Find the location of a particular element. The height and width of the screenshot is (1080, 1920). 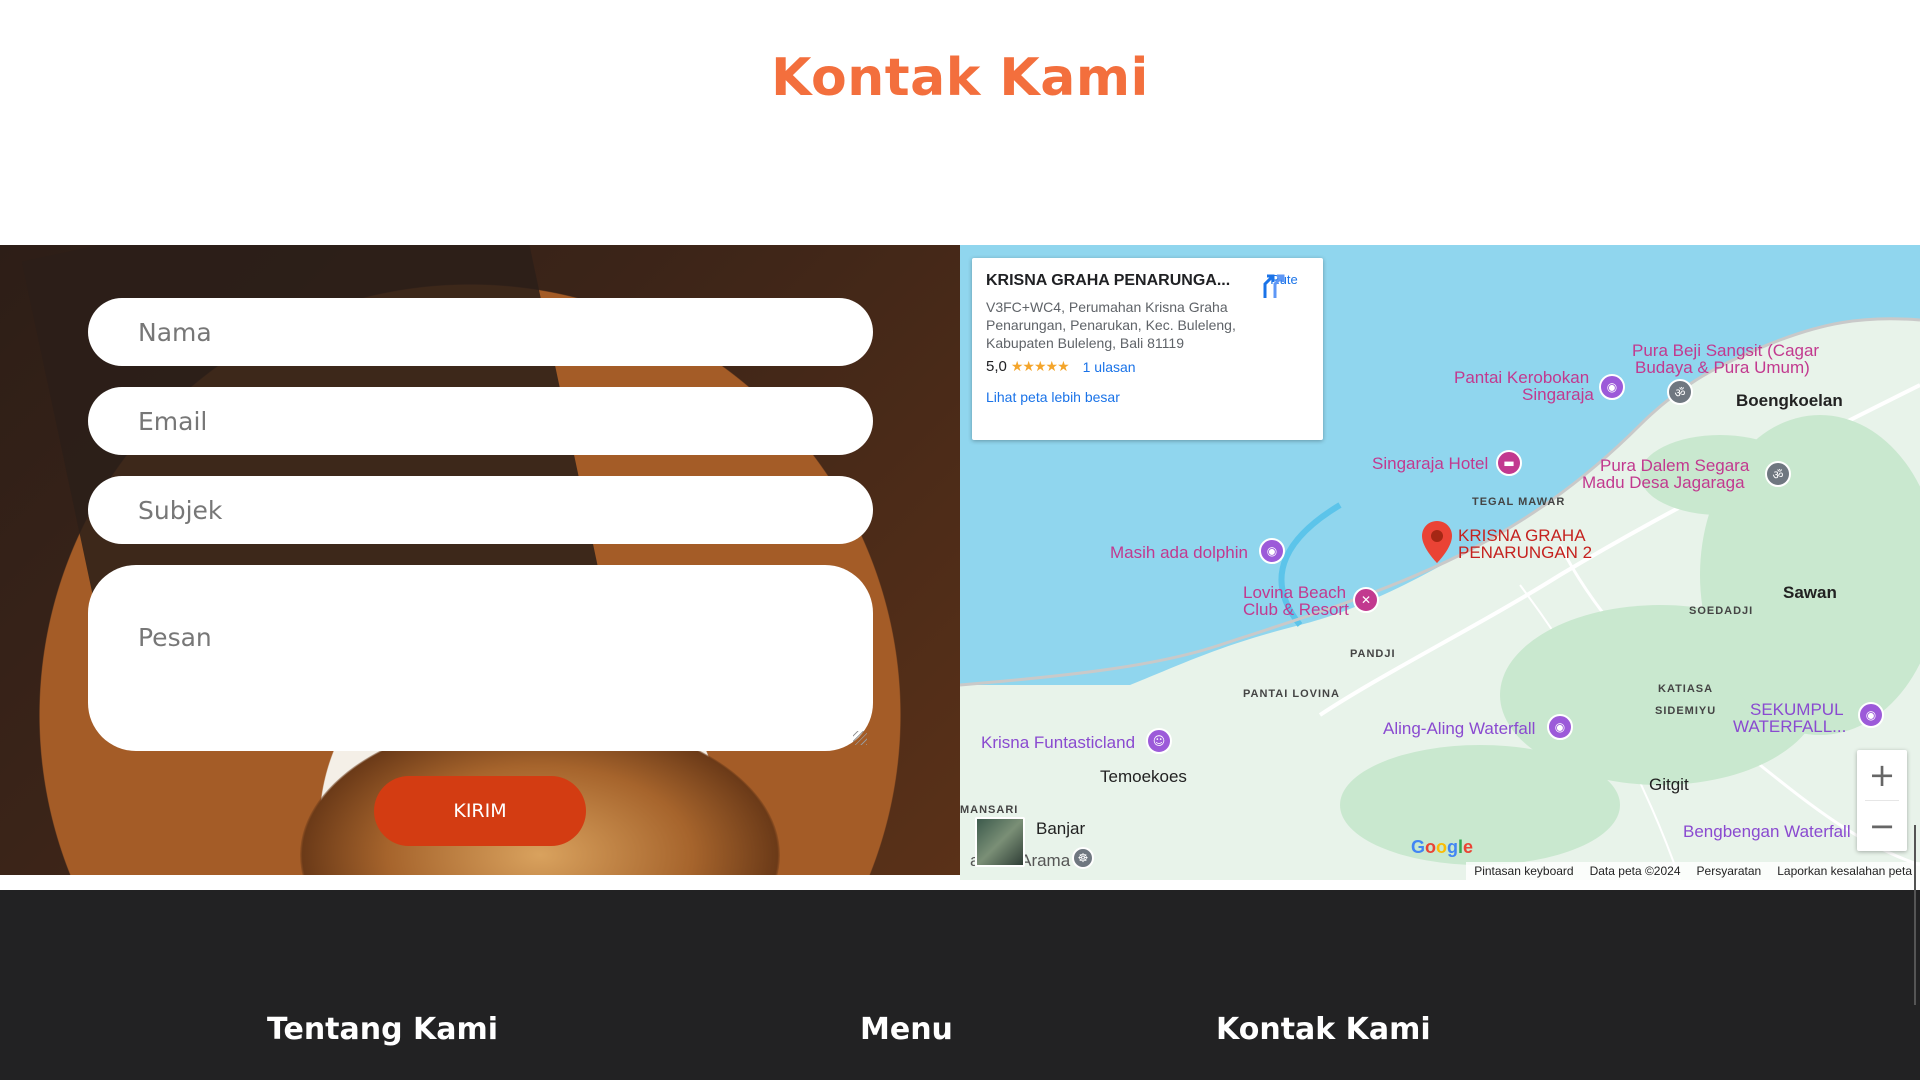

bigger-map-link: Lihat peta lebih besar is located at coordinates (1147, 397).